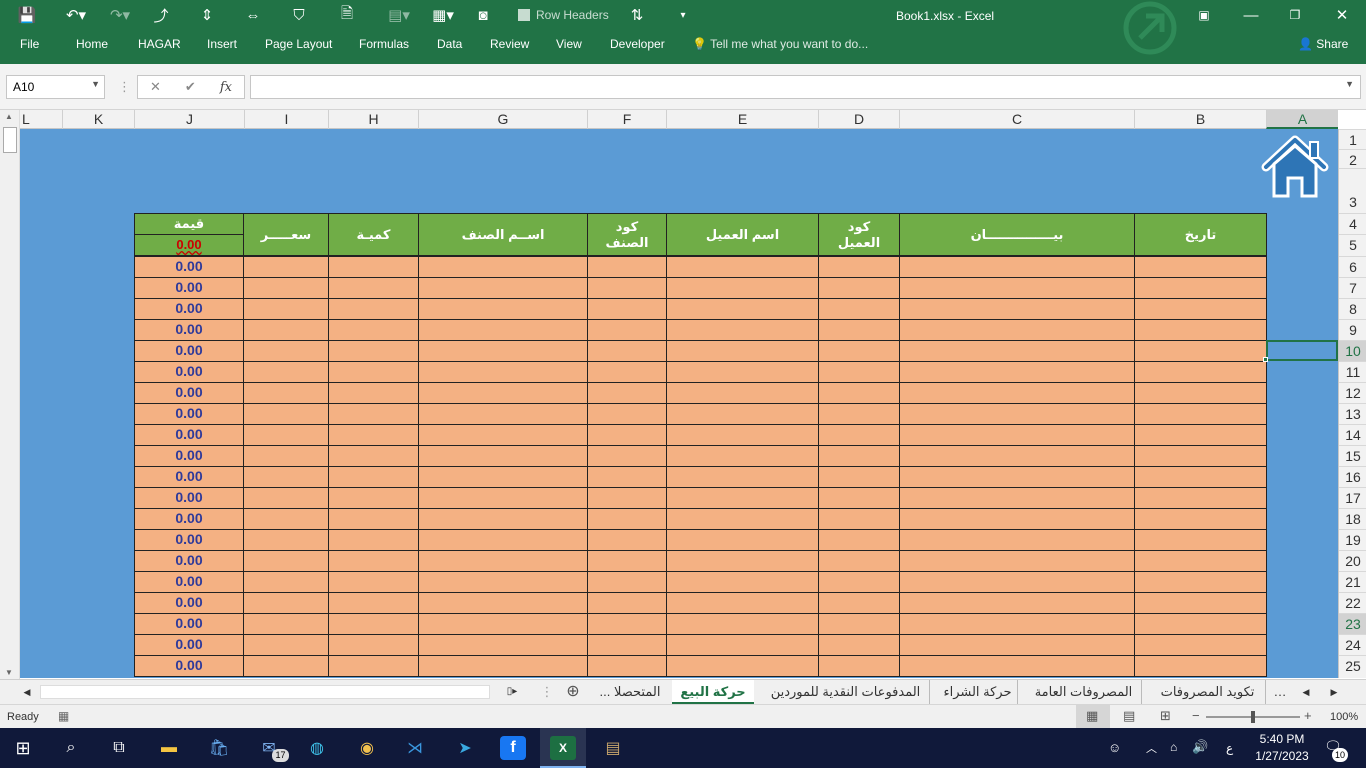 The width and height of the screenshot is (1366, 768). I want to click on archive-icon: ▤, so click(613, 748).